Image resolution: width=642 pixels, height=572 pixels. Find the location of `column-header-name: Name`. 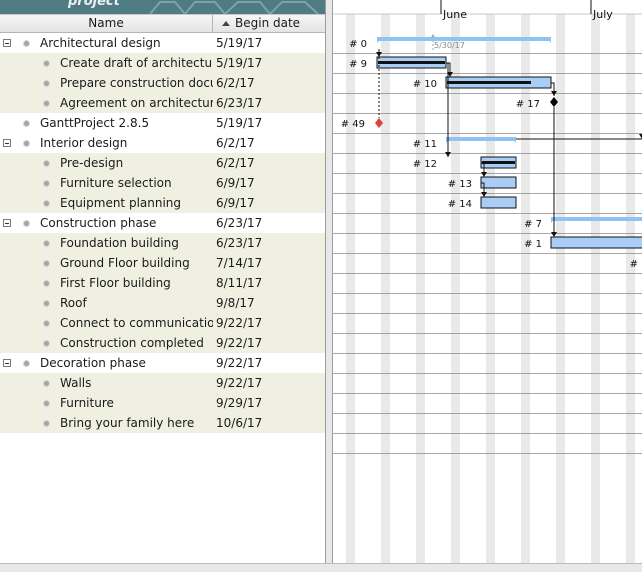

column-header-name: Name is located at coordinates (106, 24).